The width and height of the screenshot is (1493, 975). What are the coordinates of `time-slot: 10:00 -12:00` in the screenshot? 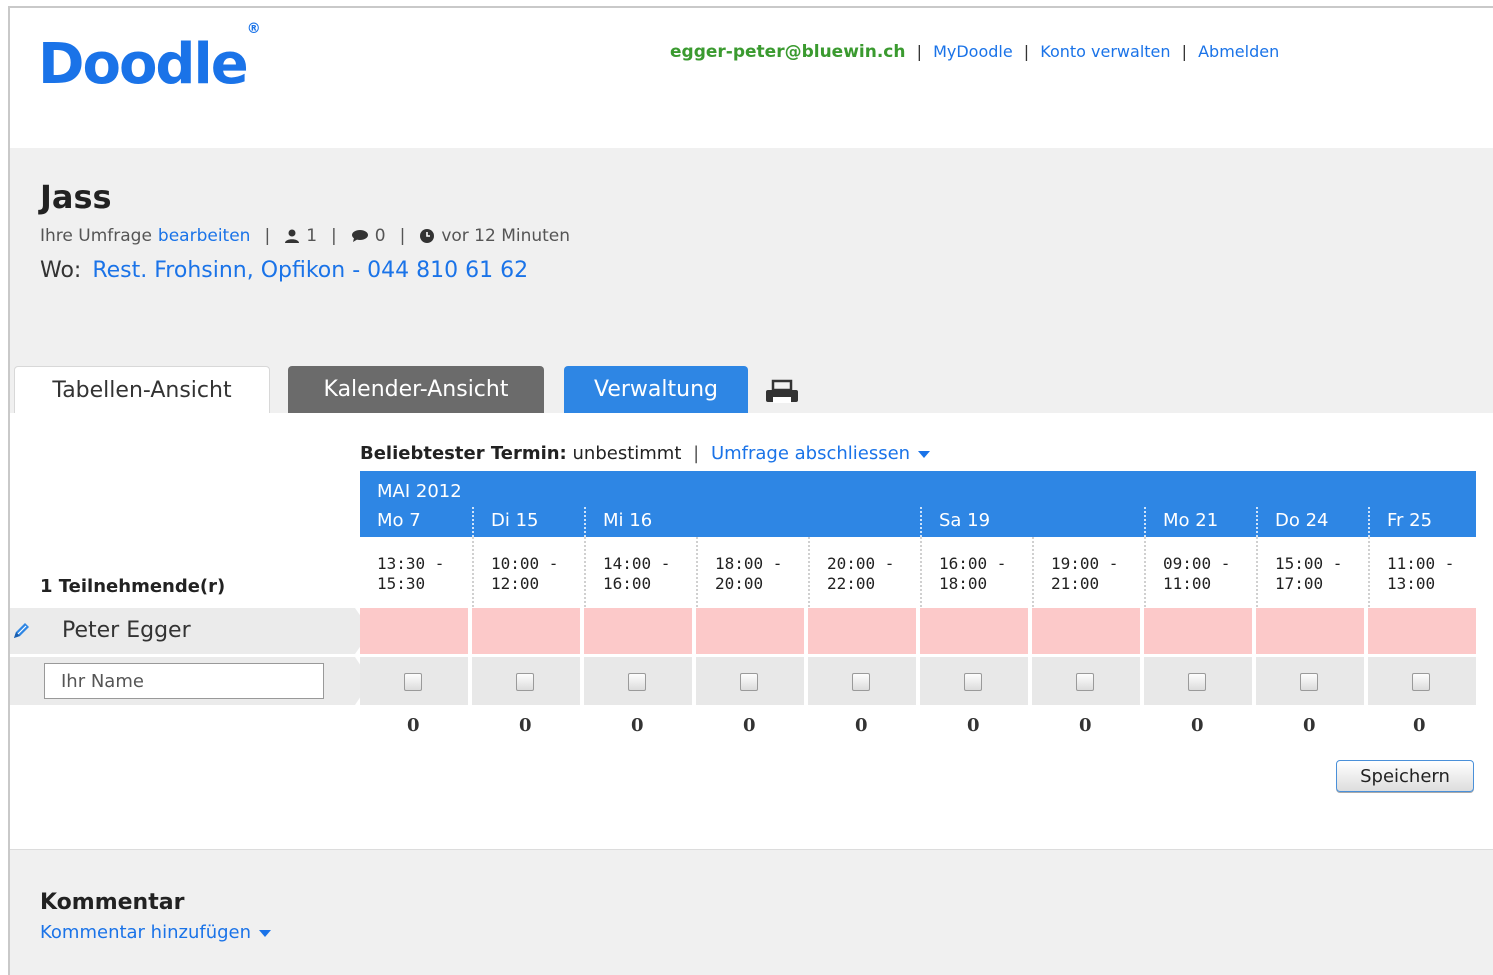 It's located at (528, 572).